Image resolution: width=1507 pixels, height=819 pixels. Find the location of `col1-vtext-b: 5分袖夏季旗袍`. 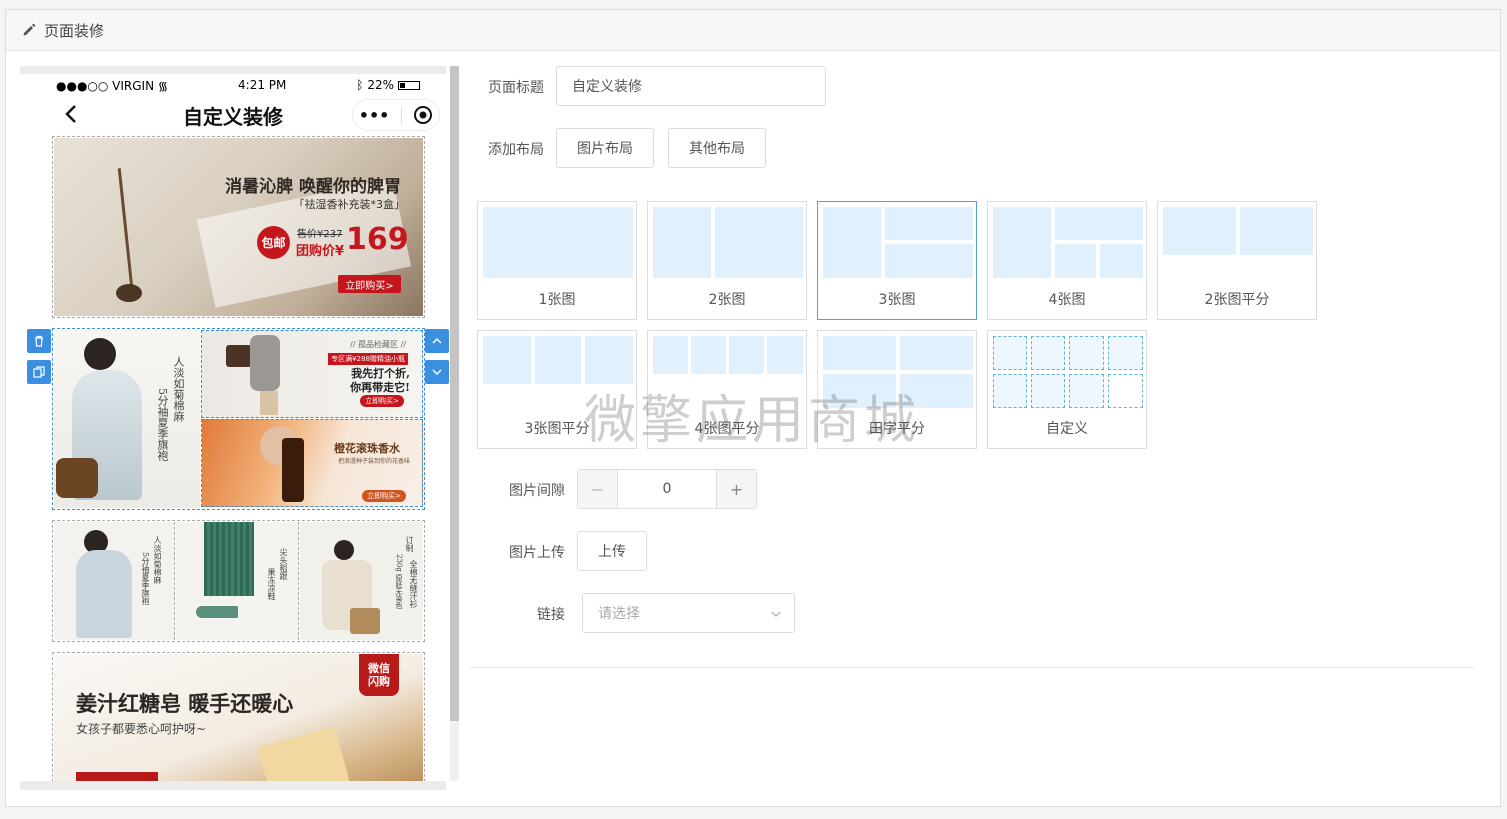

col1-vtext-b: 5分袖夏季旗袍 is located at coordinates (145, 579).